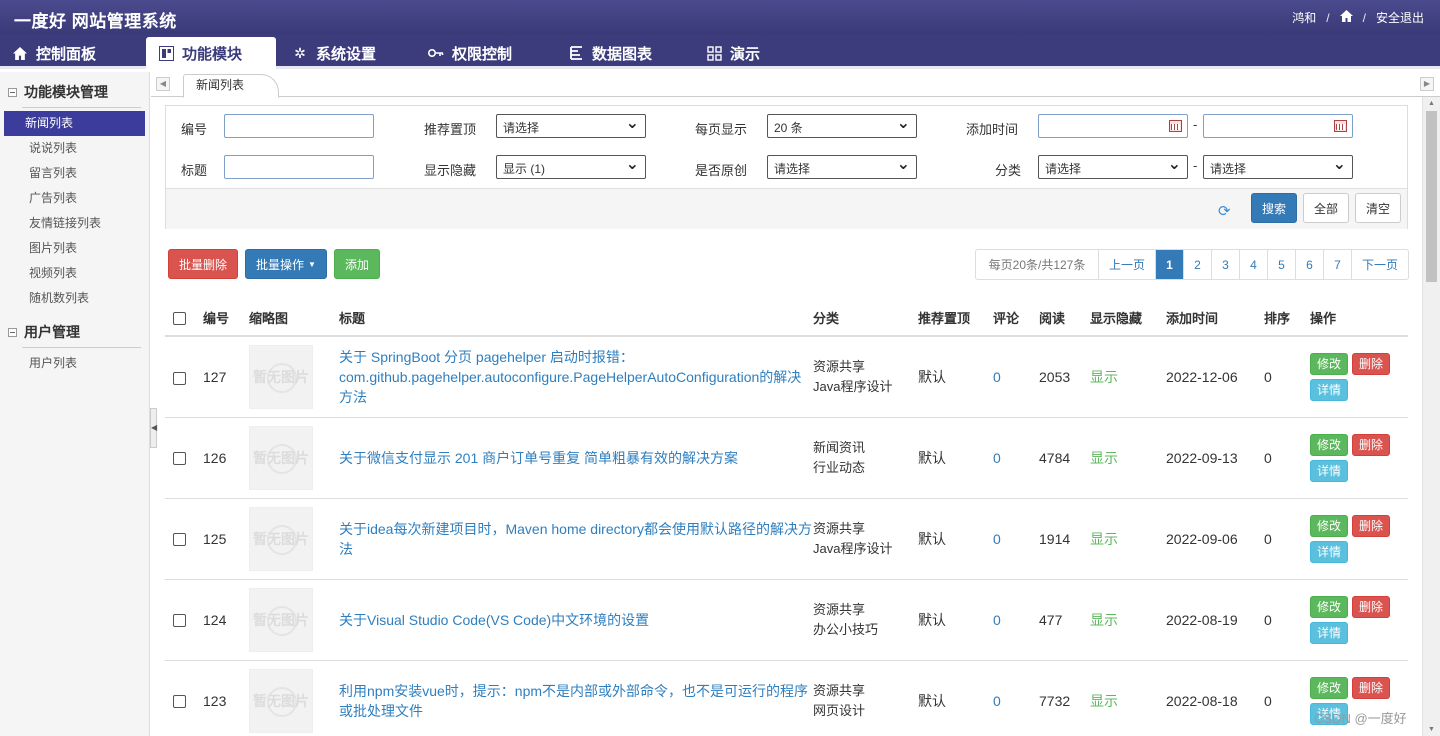  I want to click on recommend-select: 请选择, so click(571, 125).